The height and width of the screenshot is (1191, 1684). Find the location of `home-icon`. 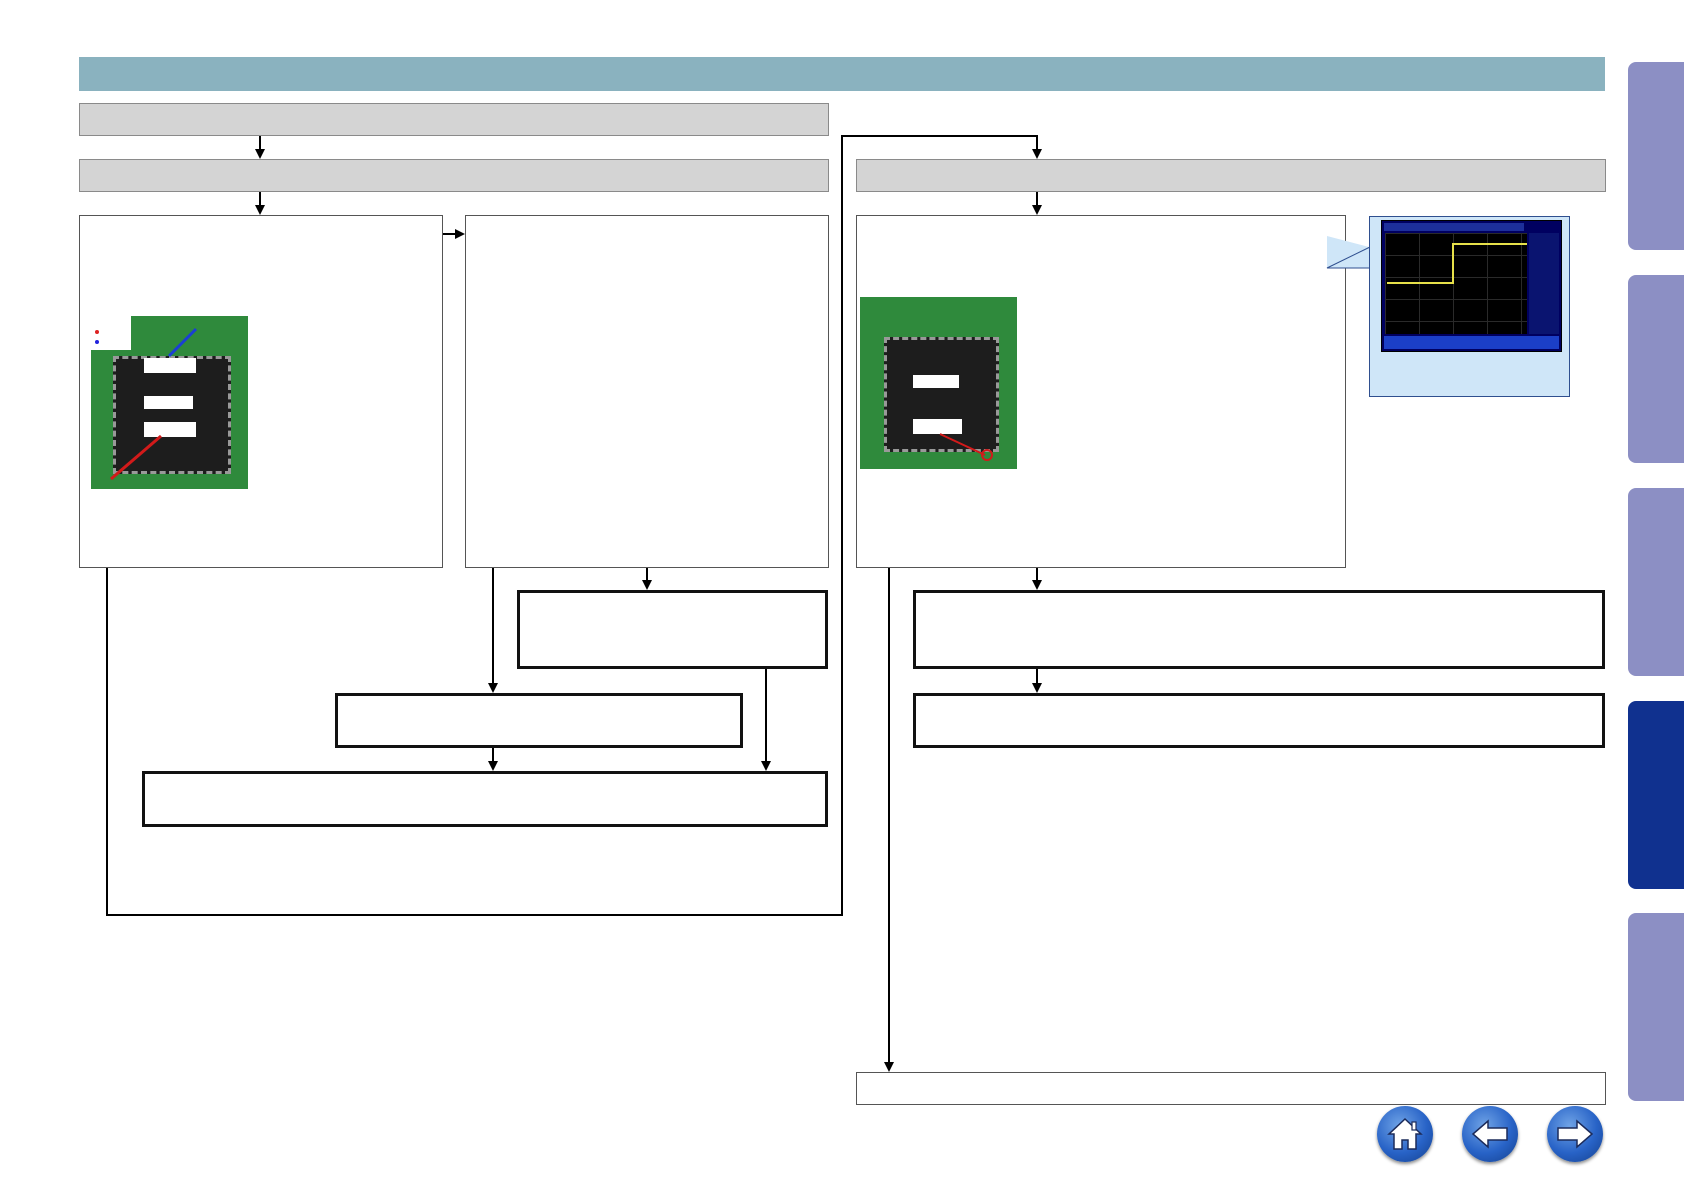

home-icon is located at coordinates (1405, 1133).